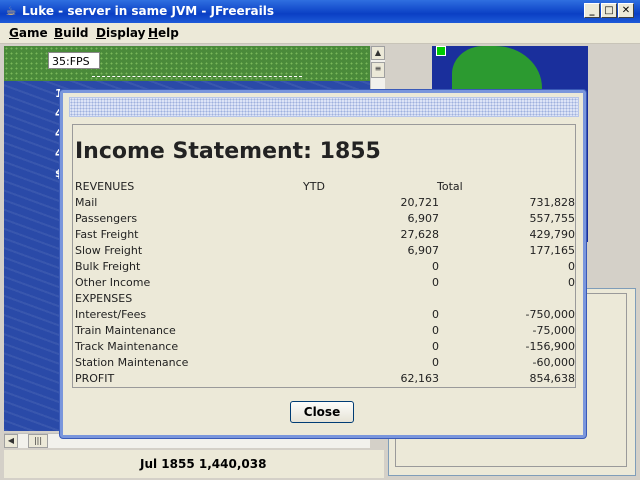 This screenshot has height=480, width=640. I want to click on revenues-section-label: REVENUES, so click(105, 186).